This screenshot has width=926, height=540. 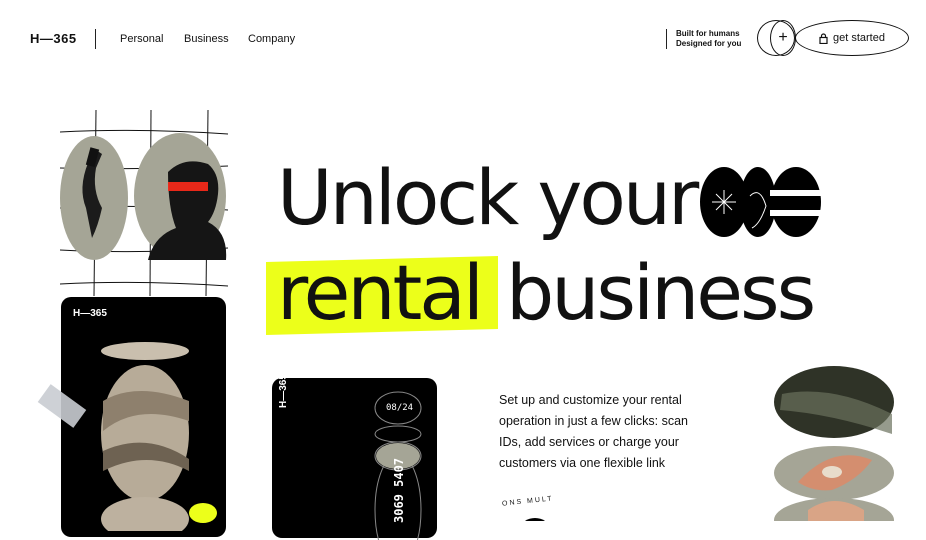 I want to click on plus-icon: +, so click(x=783, y=37).